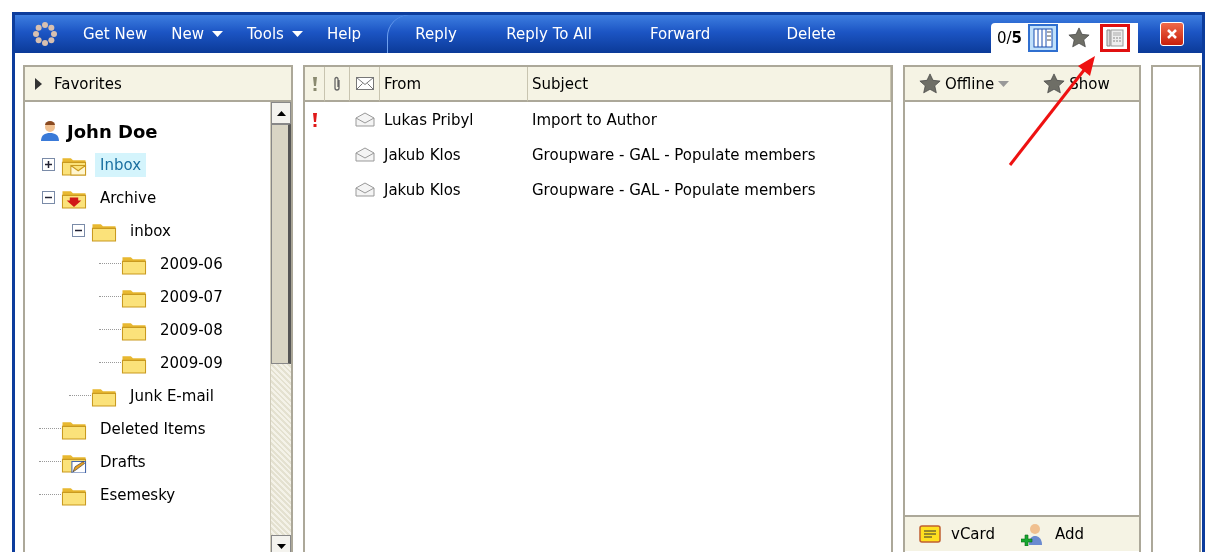 The width and height of the screenshot is (1217, 552). I want to click on exclamation-icon, so click(314, 83).